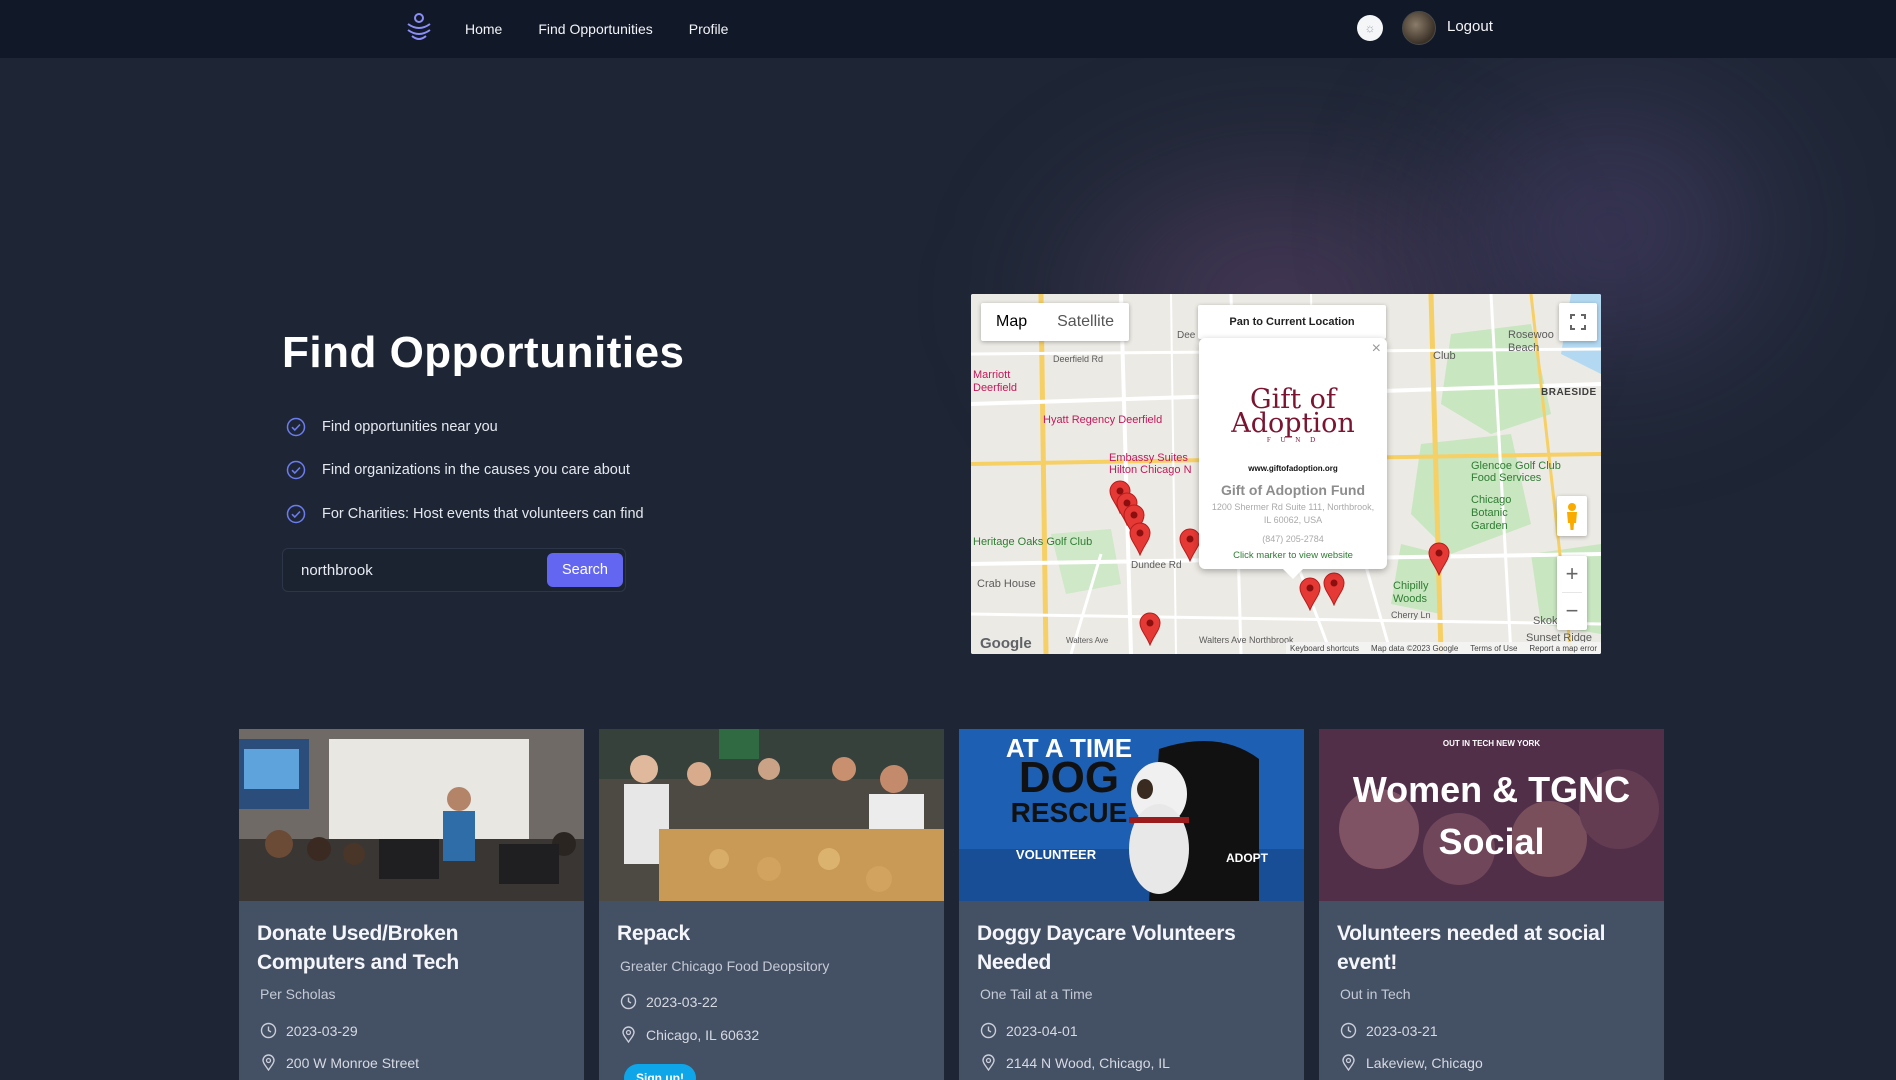 The image size is (1896, 1080). I want to click on map-type-satellite-button: Satellite, so click(1085, 322).